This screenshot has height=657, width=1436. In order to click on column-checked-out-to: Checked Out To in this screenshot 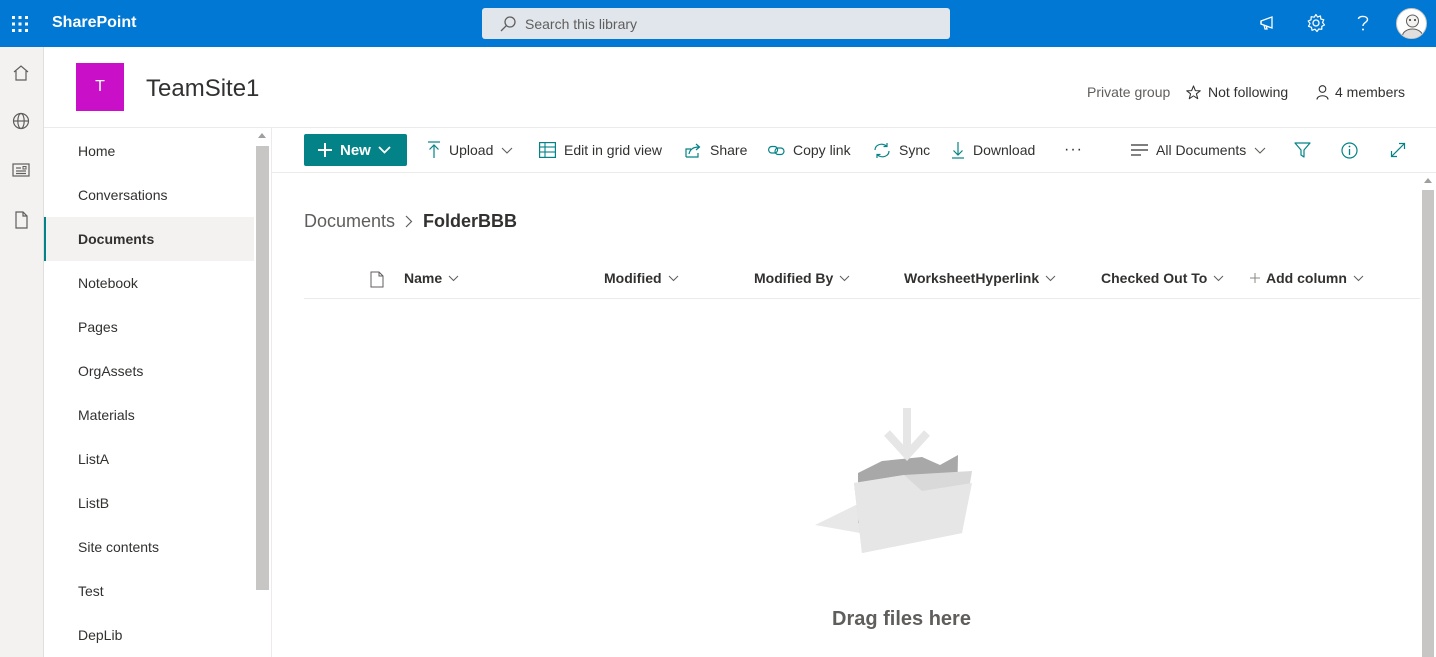, I will do `click(1162, 278)`.